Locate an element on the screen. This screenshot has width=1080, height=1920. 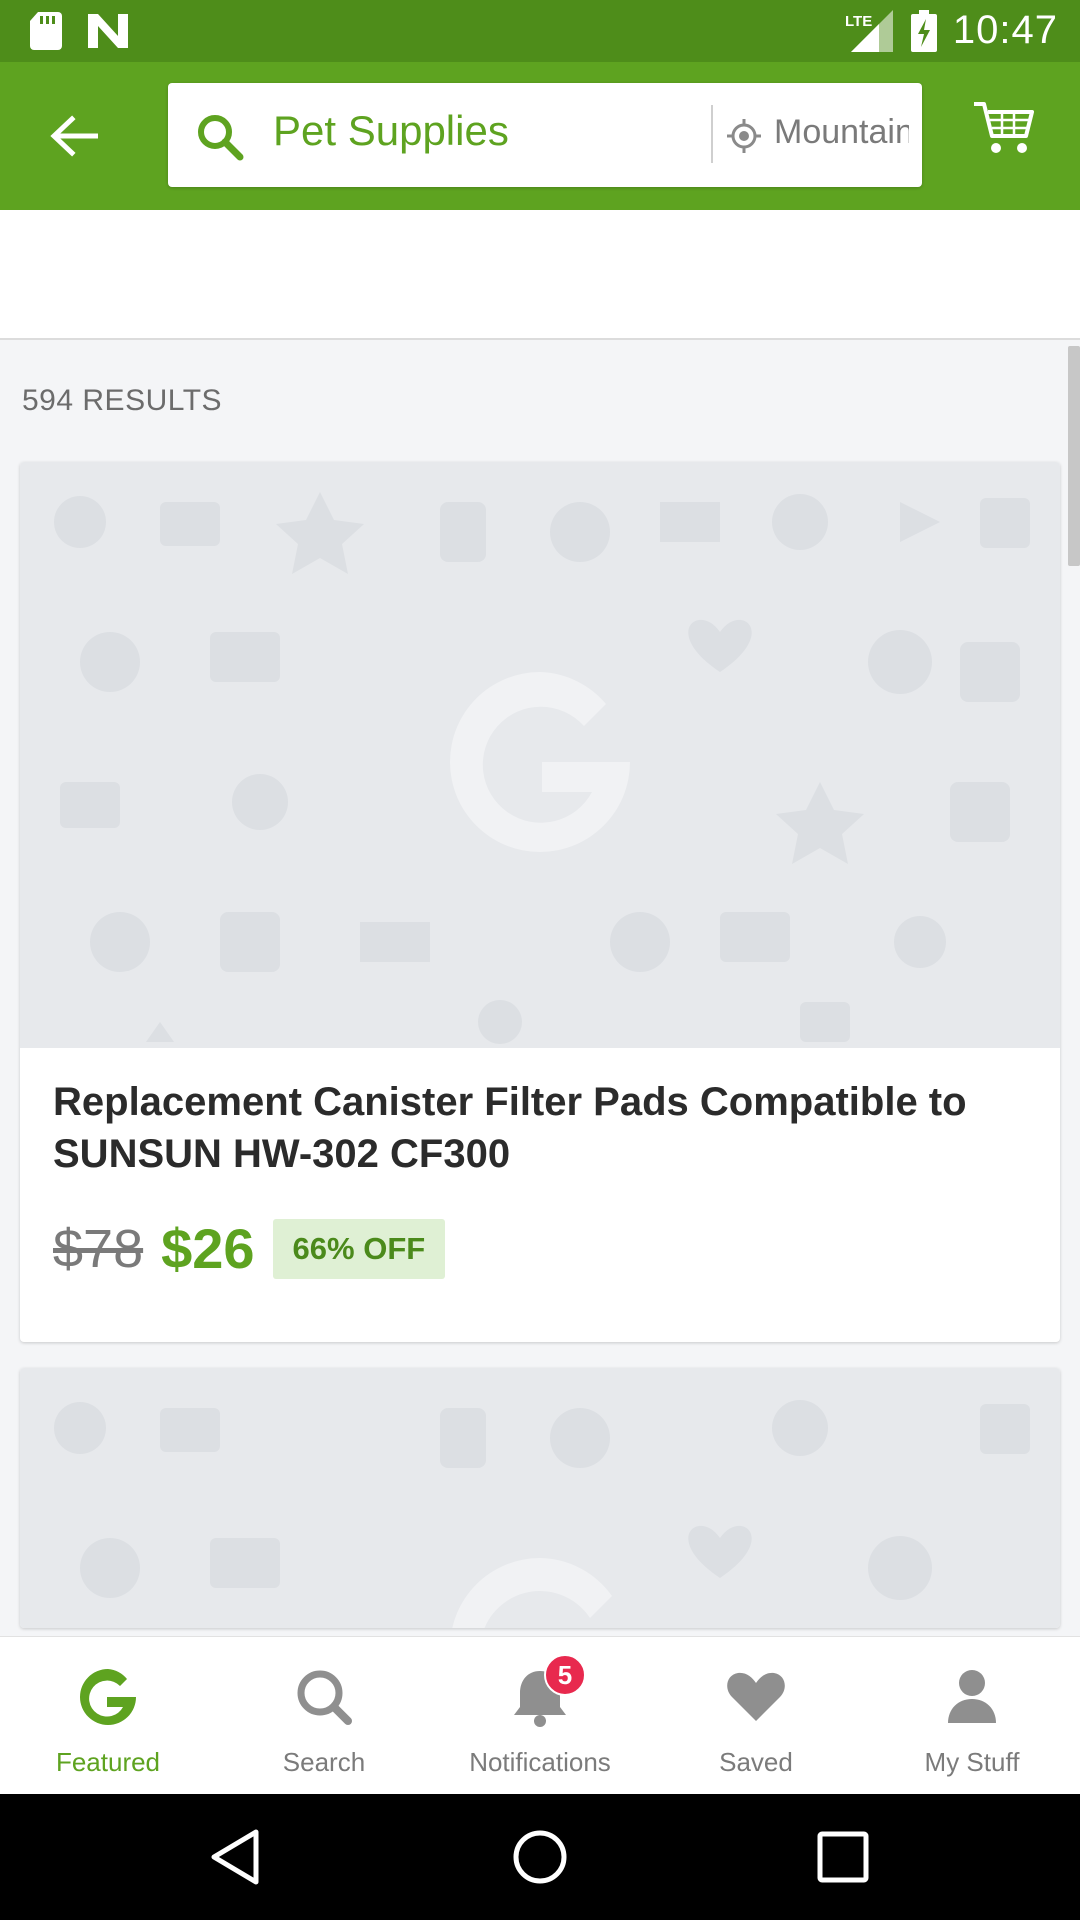
nav-saved: Saved is located at coordinates (756, 1715).